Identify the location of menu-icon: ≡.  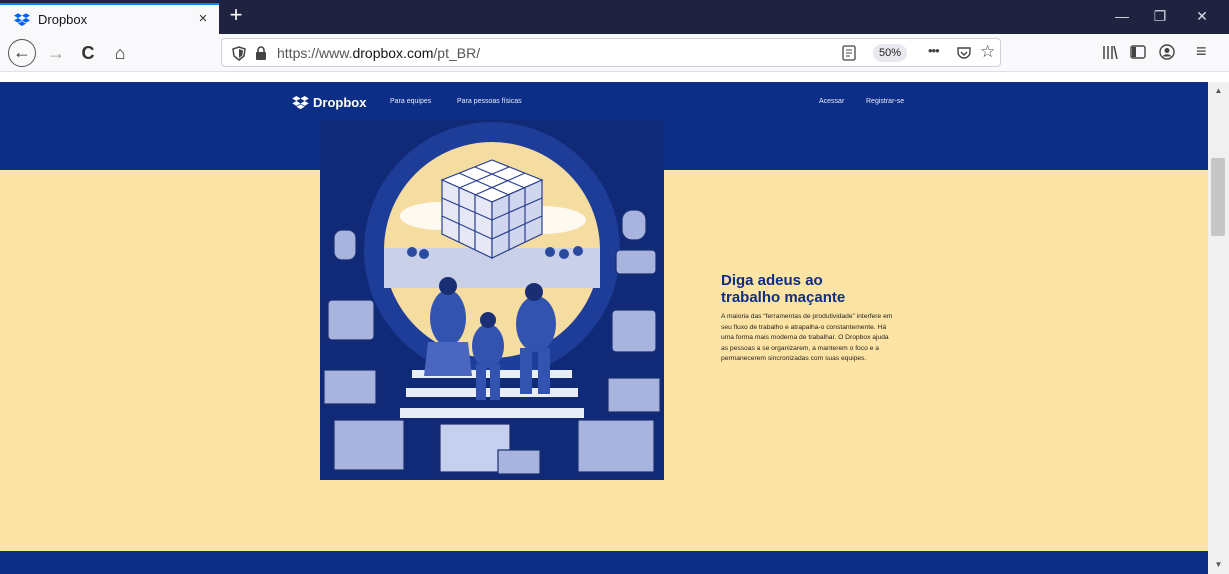
(1201, 51).